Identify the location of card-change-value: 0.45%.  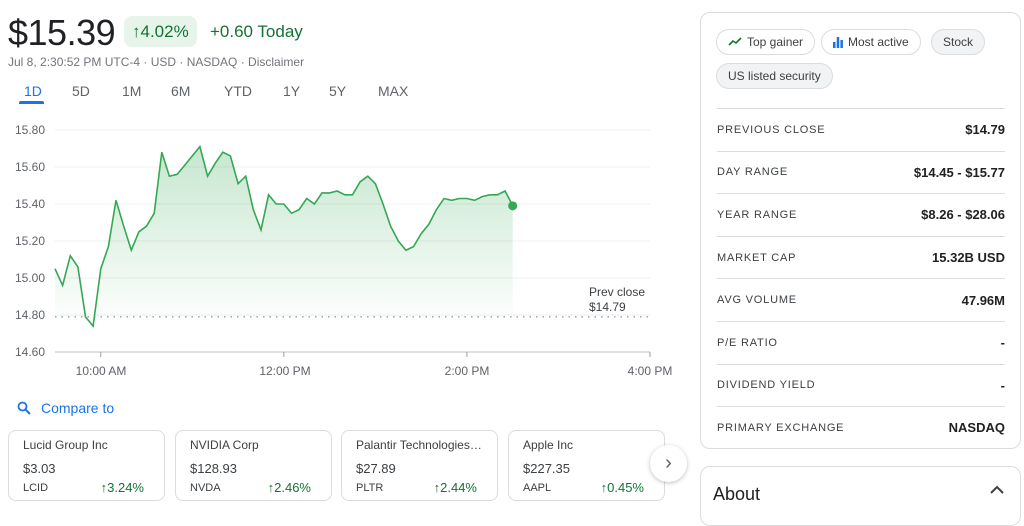
(625, 487).